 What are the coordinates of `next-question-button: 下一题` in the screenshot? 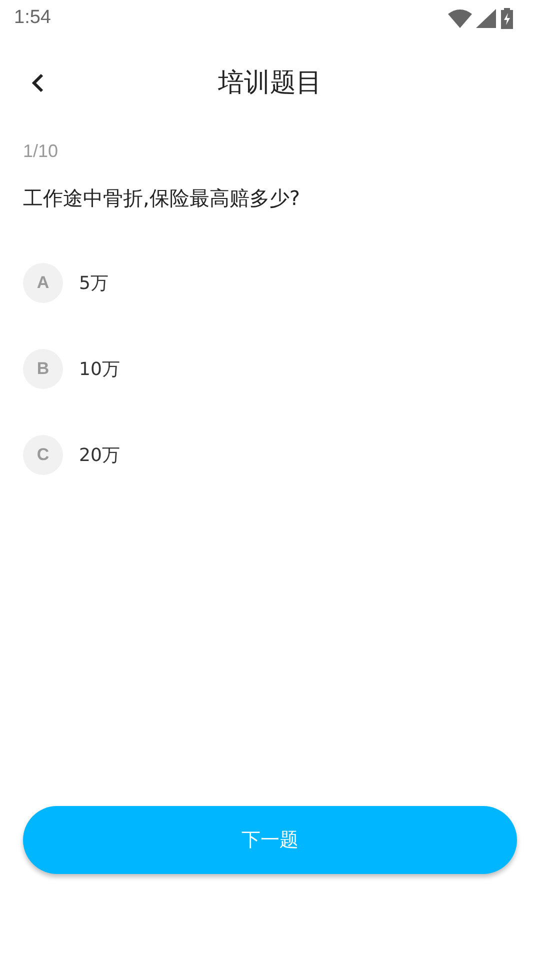 It's located at (270, 840).